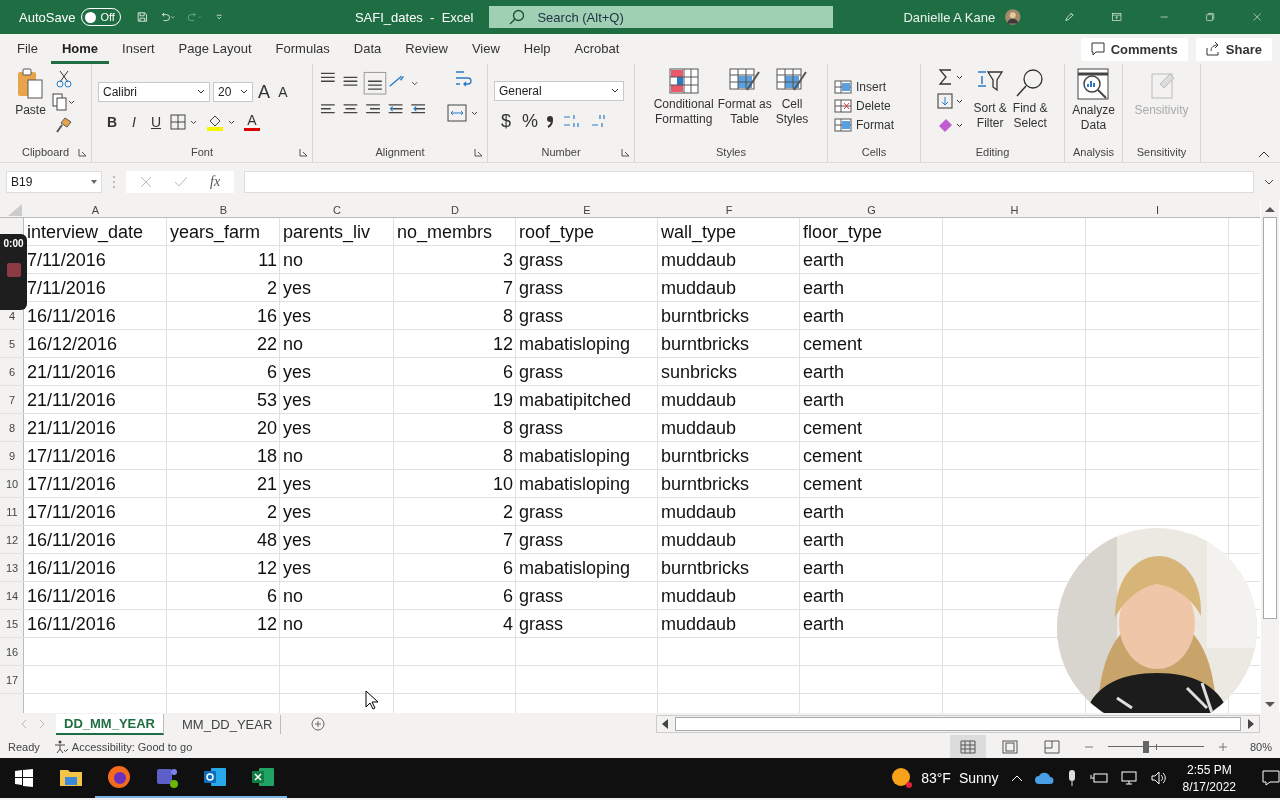 This screenshot has height=800, width=1280. Describe the element at coordinates (958, 724) in the screenshot. I see `horizontal-scrollbar` at that location.